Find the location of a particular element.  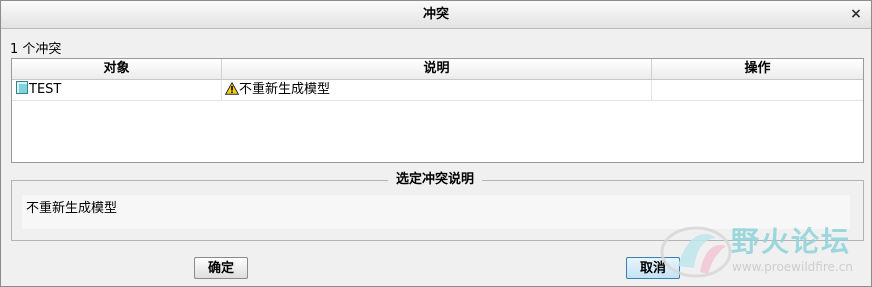

dialog-title: 冲突 is located at coordinates (435, 14).